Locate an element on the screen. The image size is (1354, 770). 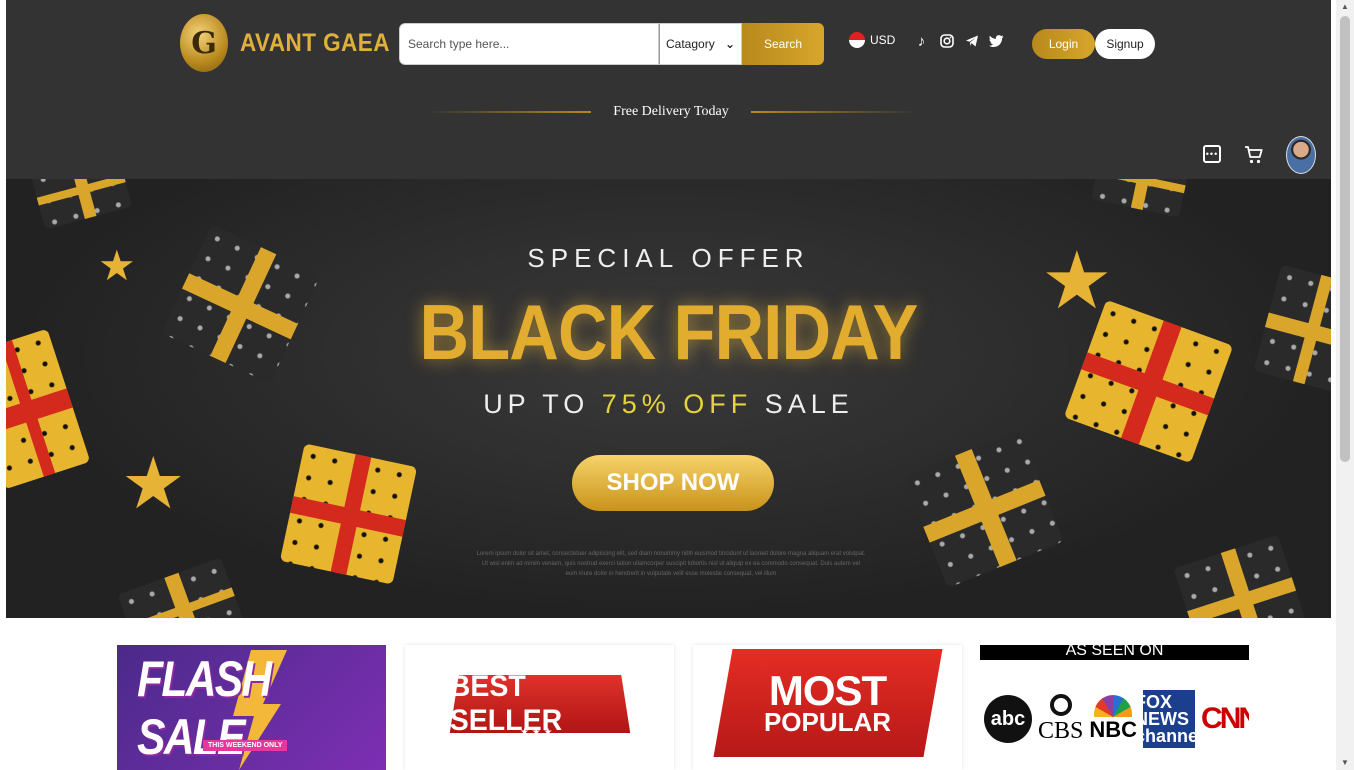
brand-logo: G AVANT GAEA is located at coordinates (293, 43).